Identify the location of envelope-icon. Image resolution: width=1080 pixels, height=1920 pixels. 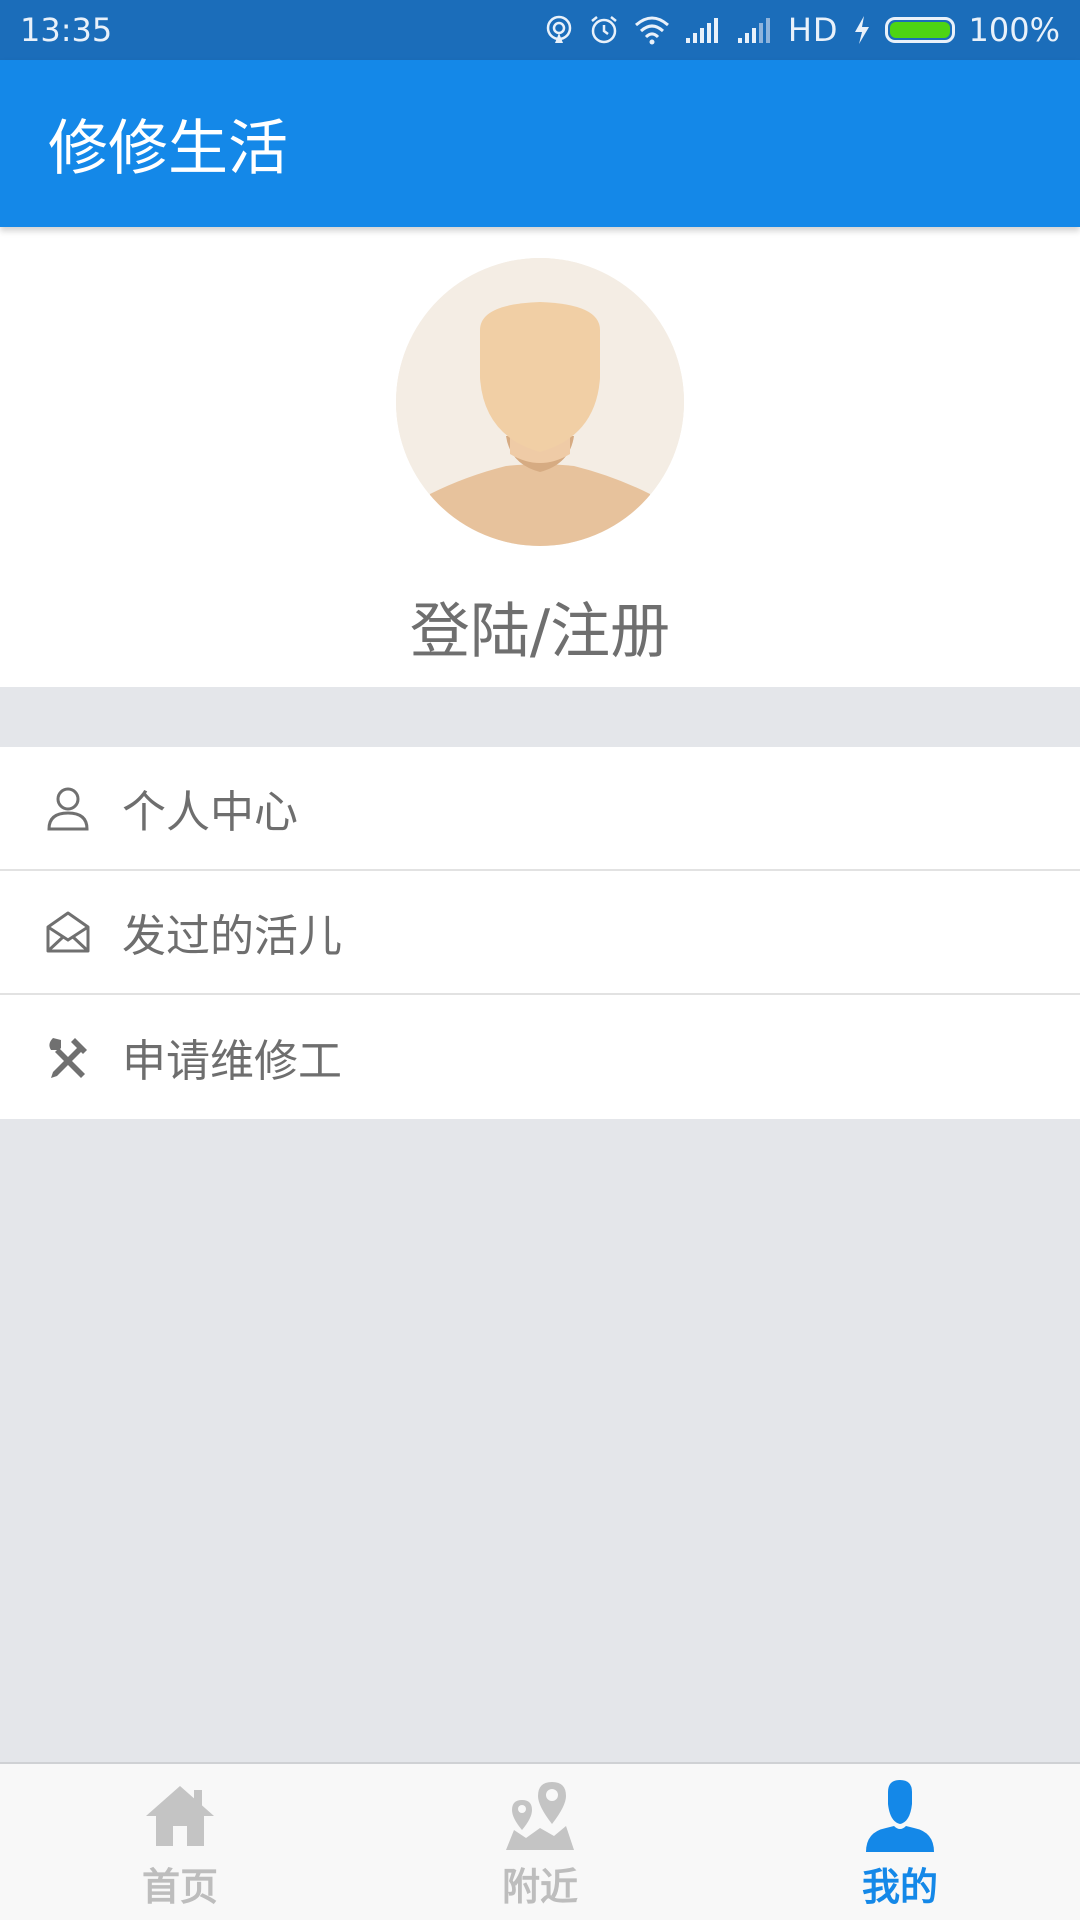
(68, 932).